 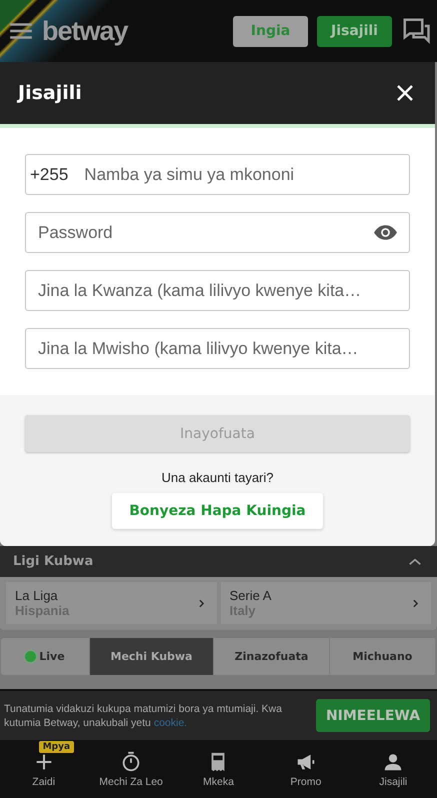 What do you see at coordinates (152, 656) in the screenshot?
I see `tab: Mechi Kubwa` at bounding box center [152, 656].